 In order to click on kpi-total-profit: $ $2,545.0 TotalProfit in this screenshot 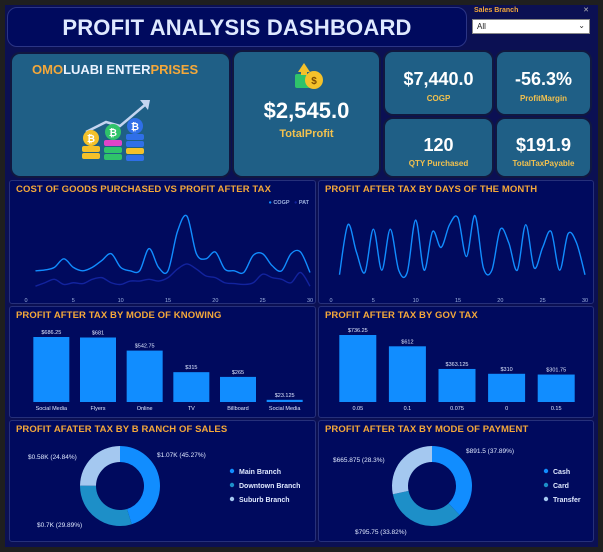, I will do `click(306, 114)`.